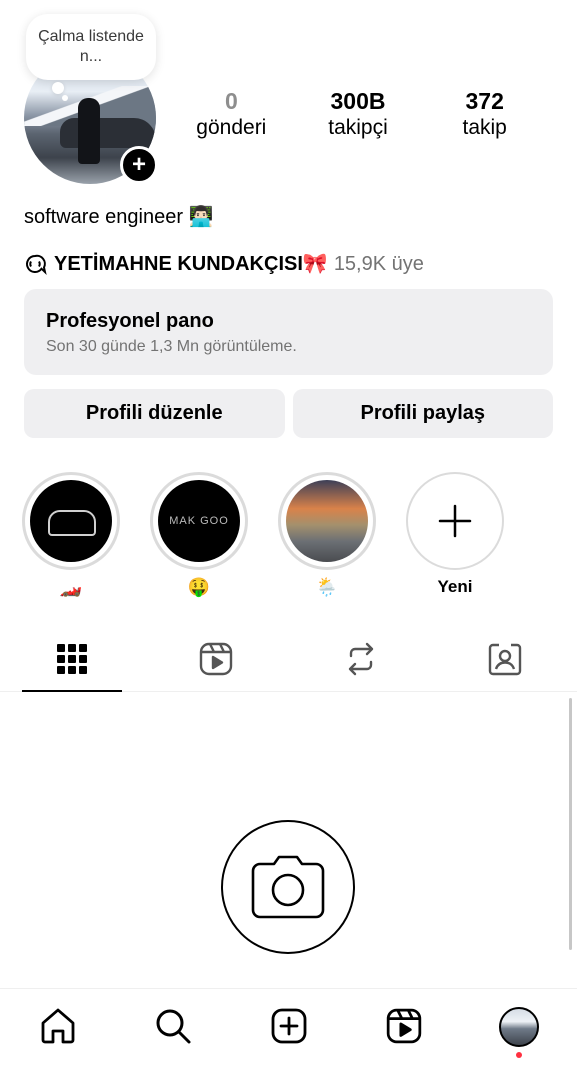 The height and width of the screenshot is (1080, 577). Describe the element at coordinates (119, 217) in the screenshot. I see `profile-bio: software engineer 👨🏻‍💻` at that location.